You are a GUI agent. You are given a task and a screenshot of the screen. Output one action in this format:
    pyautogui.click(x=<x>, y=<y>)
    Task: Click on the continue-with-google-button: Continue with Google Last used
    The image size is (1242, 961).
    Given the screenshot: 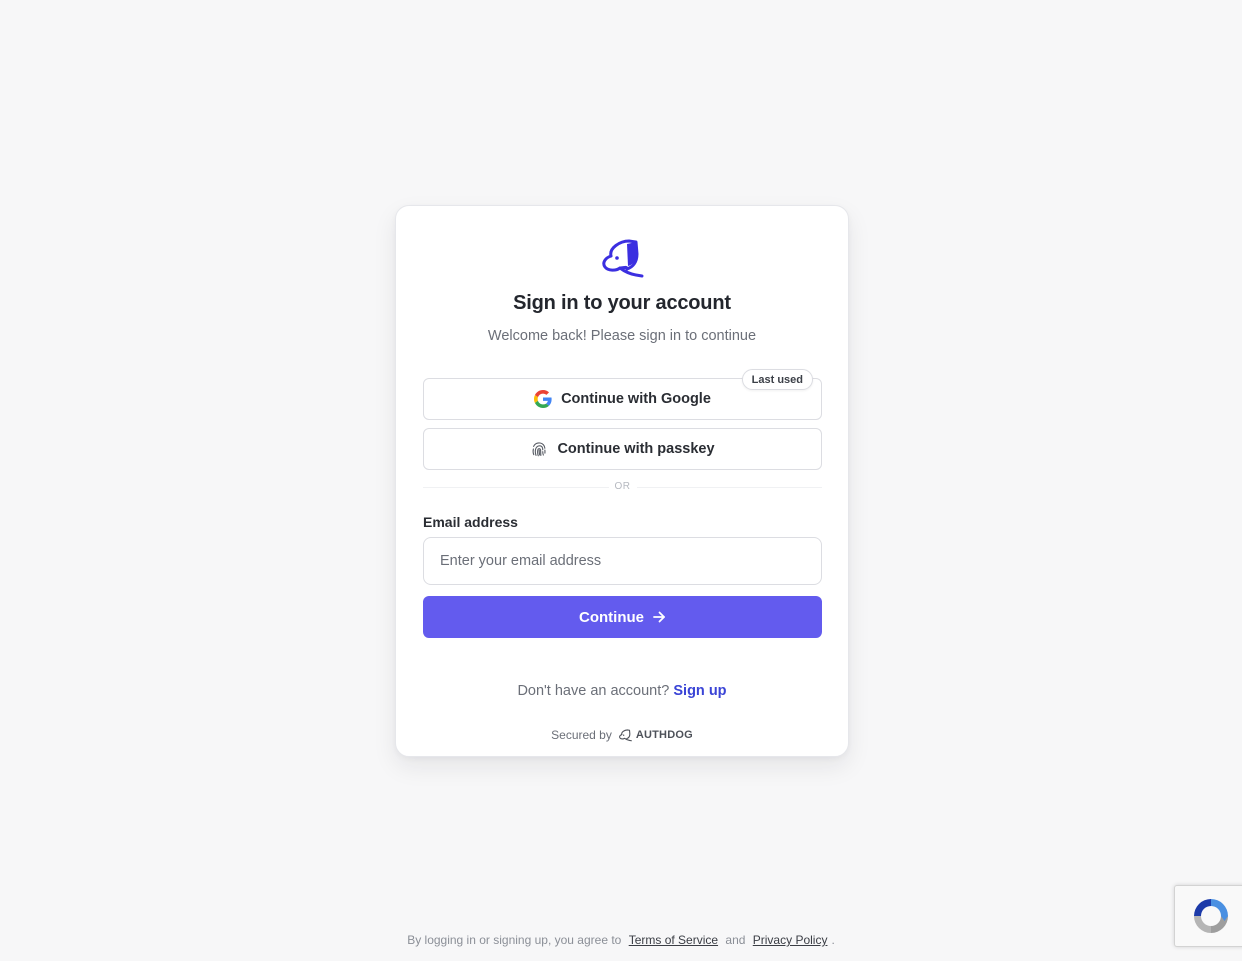 What is the action you would take?
    pyautogui.click(x=622, y=394)
    